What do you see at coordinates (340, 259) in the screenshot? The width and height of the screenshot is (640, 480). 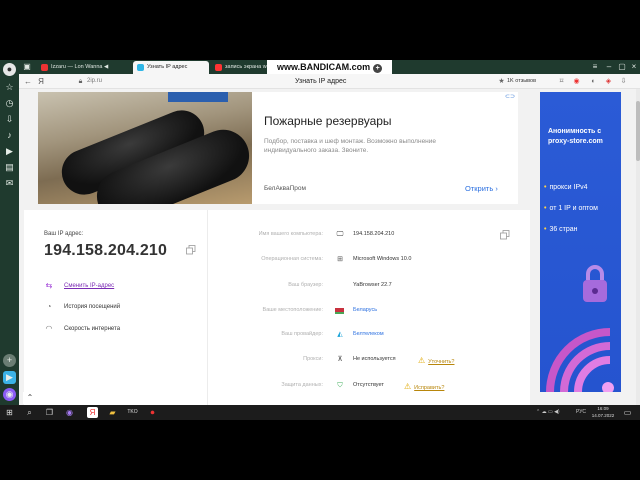 I see `windows-icon: ⊞` at bounding box center [340, 259].